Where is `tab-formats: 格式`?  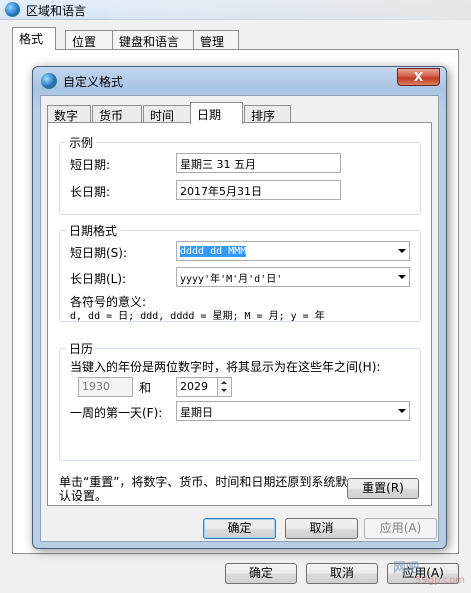
tab-formats: 格式 is located at coordinates (34, 38).